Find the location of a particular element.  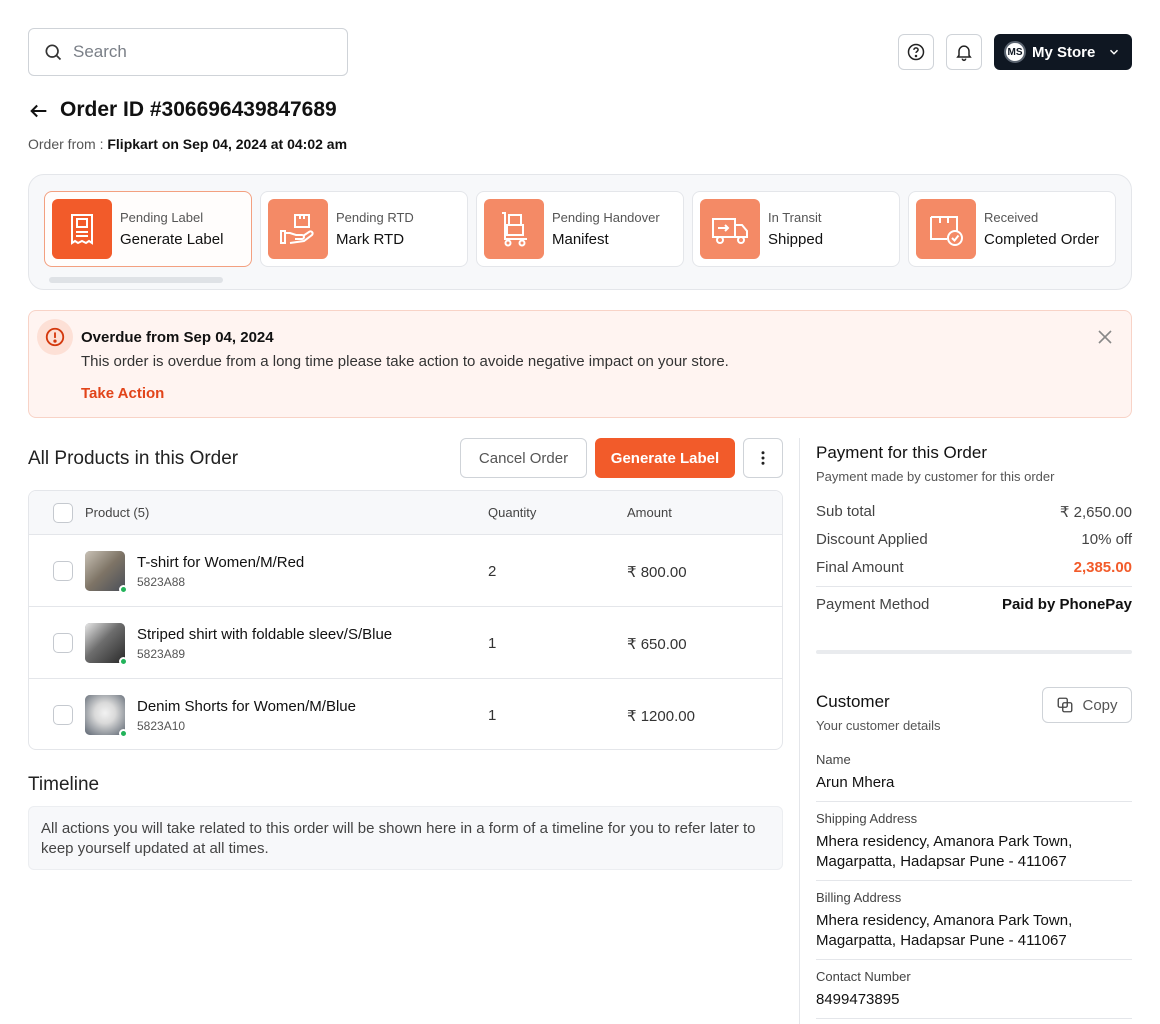

status-main: Generate Label is located at coordinates (172, 239).